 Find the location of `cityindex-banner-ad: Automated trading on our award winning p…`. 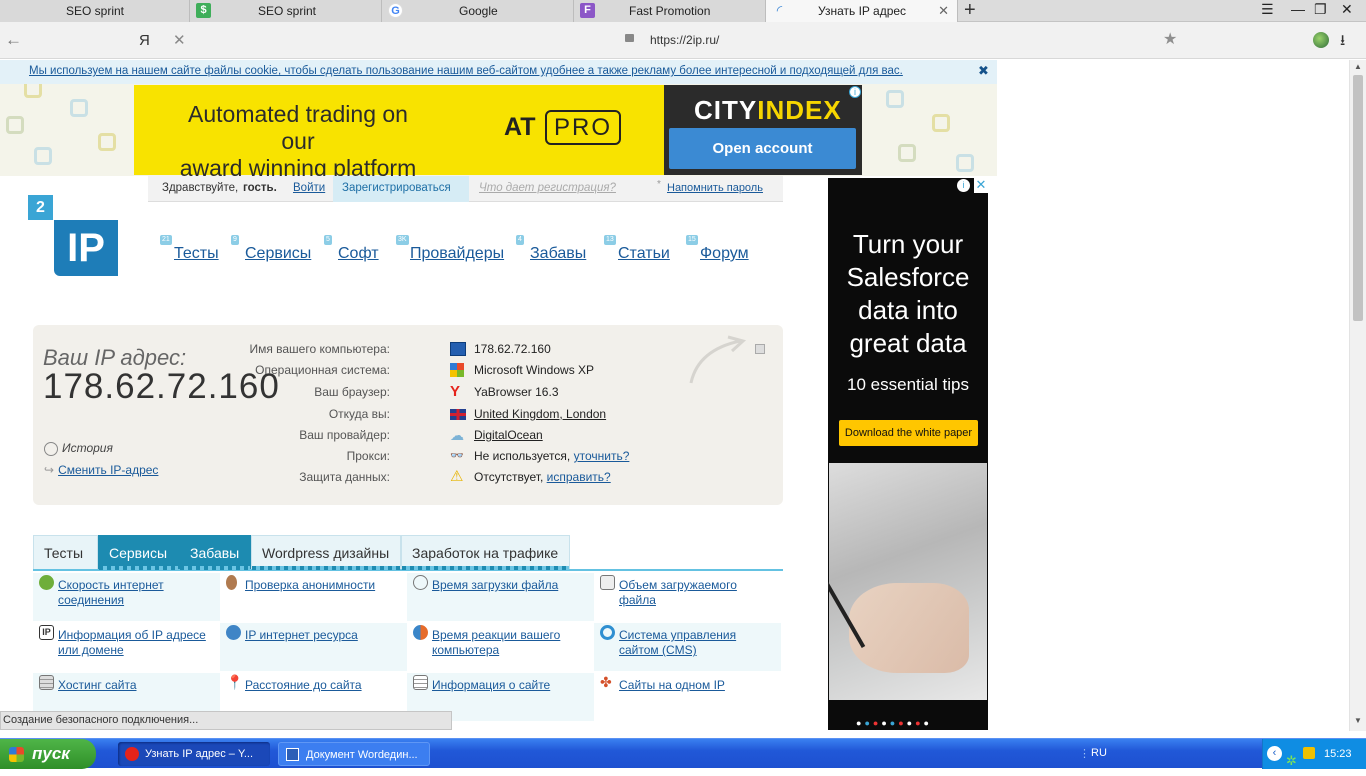

cityindex-banner-ad: Automated trading on our award winning p… is located at coordinates (498, 133).